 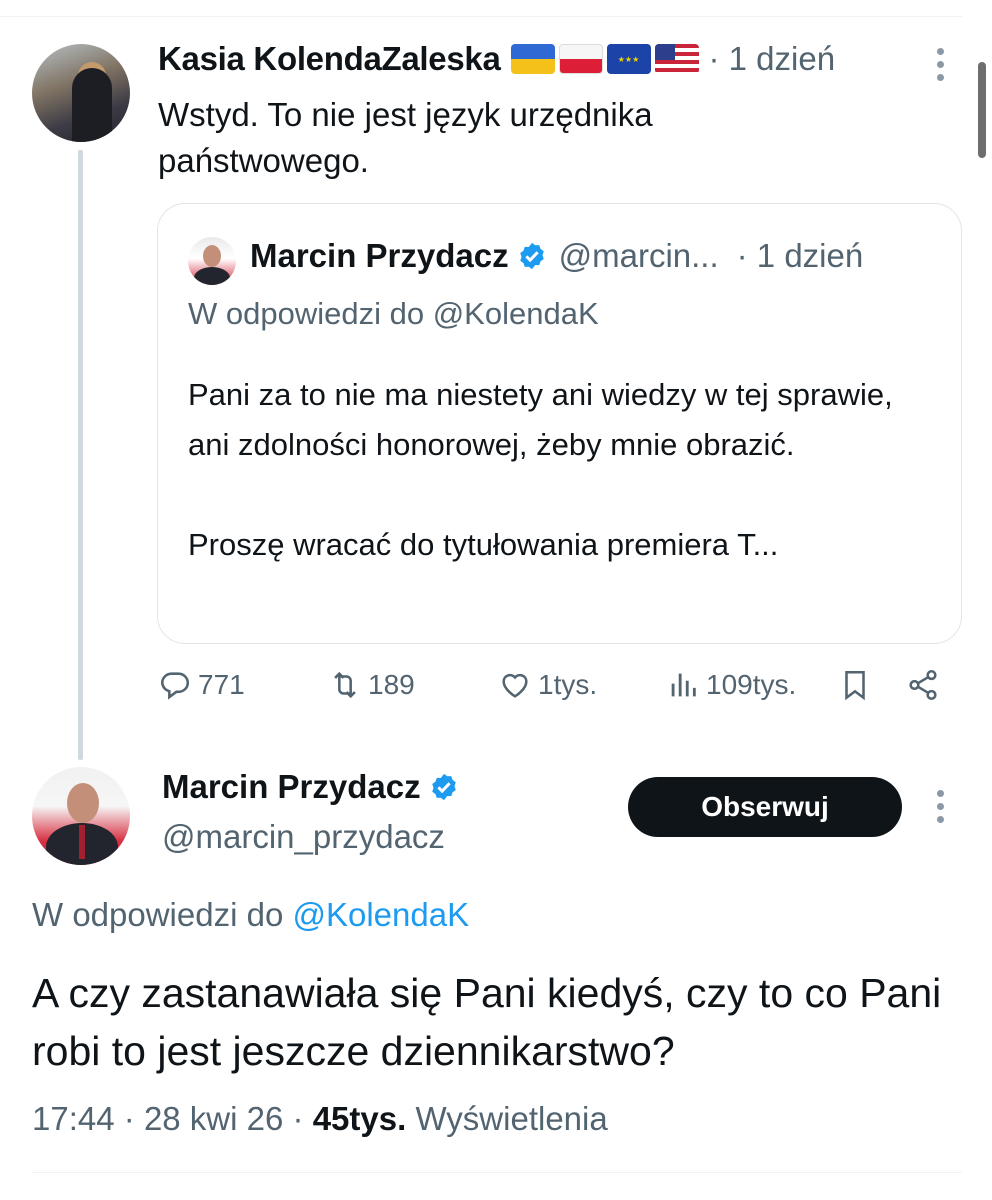 I want to click on flag-emojis: ★★★, so click(x=604, y=59).